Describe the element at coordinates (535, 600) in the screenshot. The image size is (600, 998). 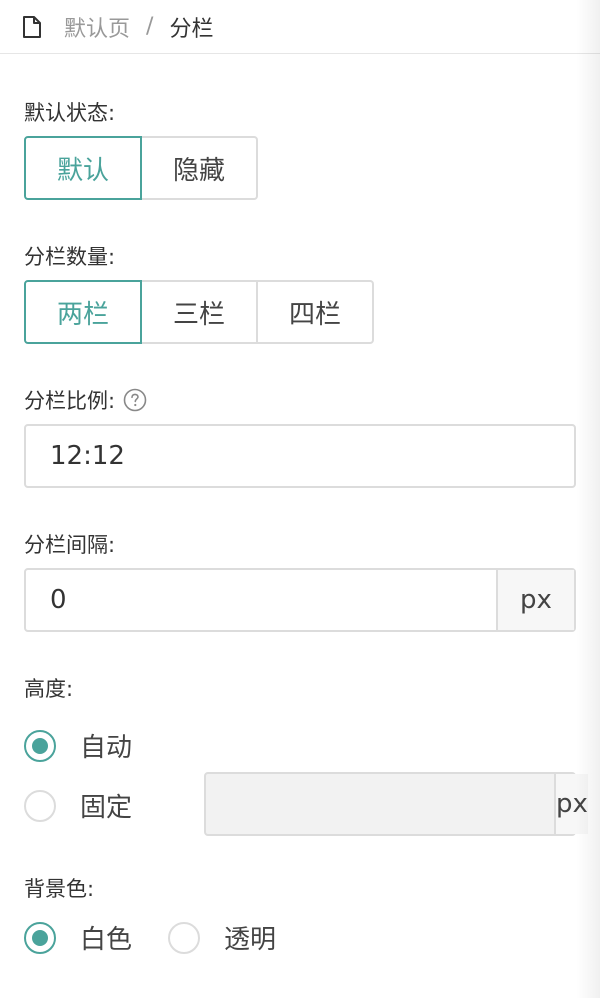
I see `gap-unit: px` at that location.